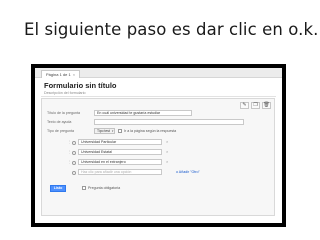 This screenshot has width=320, height=240. I want to click on question-type-label: Tipo de pregunta, so click(61, 131).